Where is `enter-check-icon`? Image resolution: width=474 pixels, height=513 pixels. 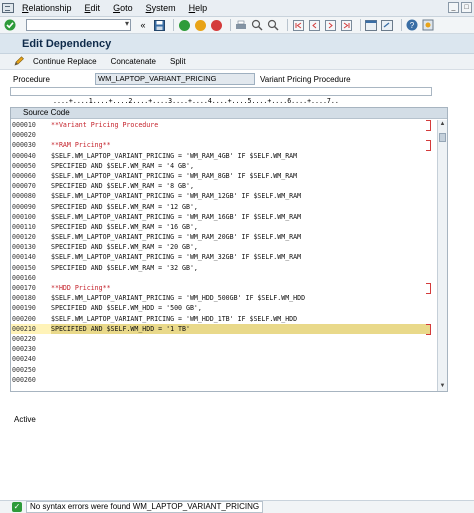 enter-check-icon is located at coordinates (10, 25).